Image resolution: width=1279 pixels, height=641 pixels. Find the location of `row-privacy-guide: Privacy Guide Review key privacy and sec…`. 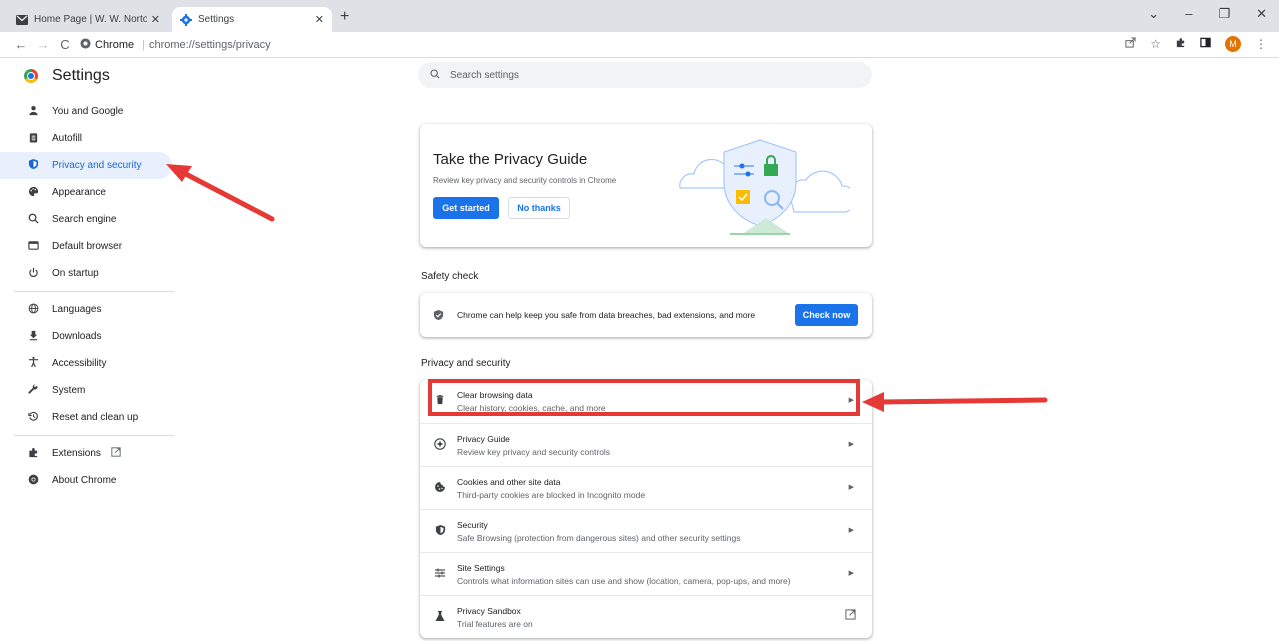

row-privacy-guide: Privacy Guide Review key privacy and sec… is located at coordinates (646, 444).